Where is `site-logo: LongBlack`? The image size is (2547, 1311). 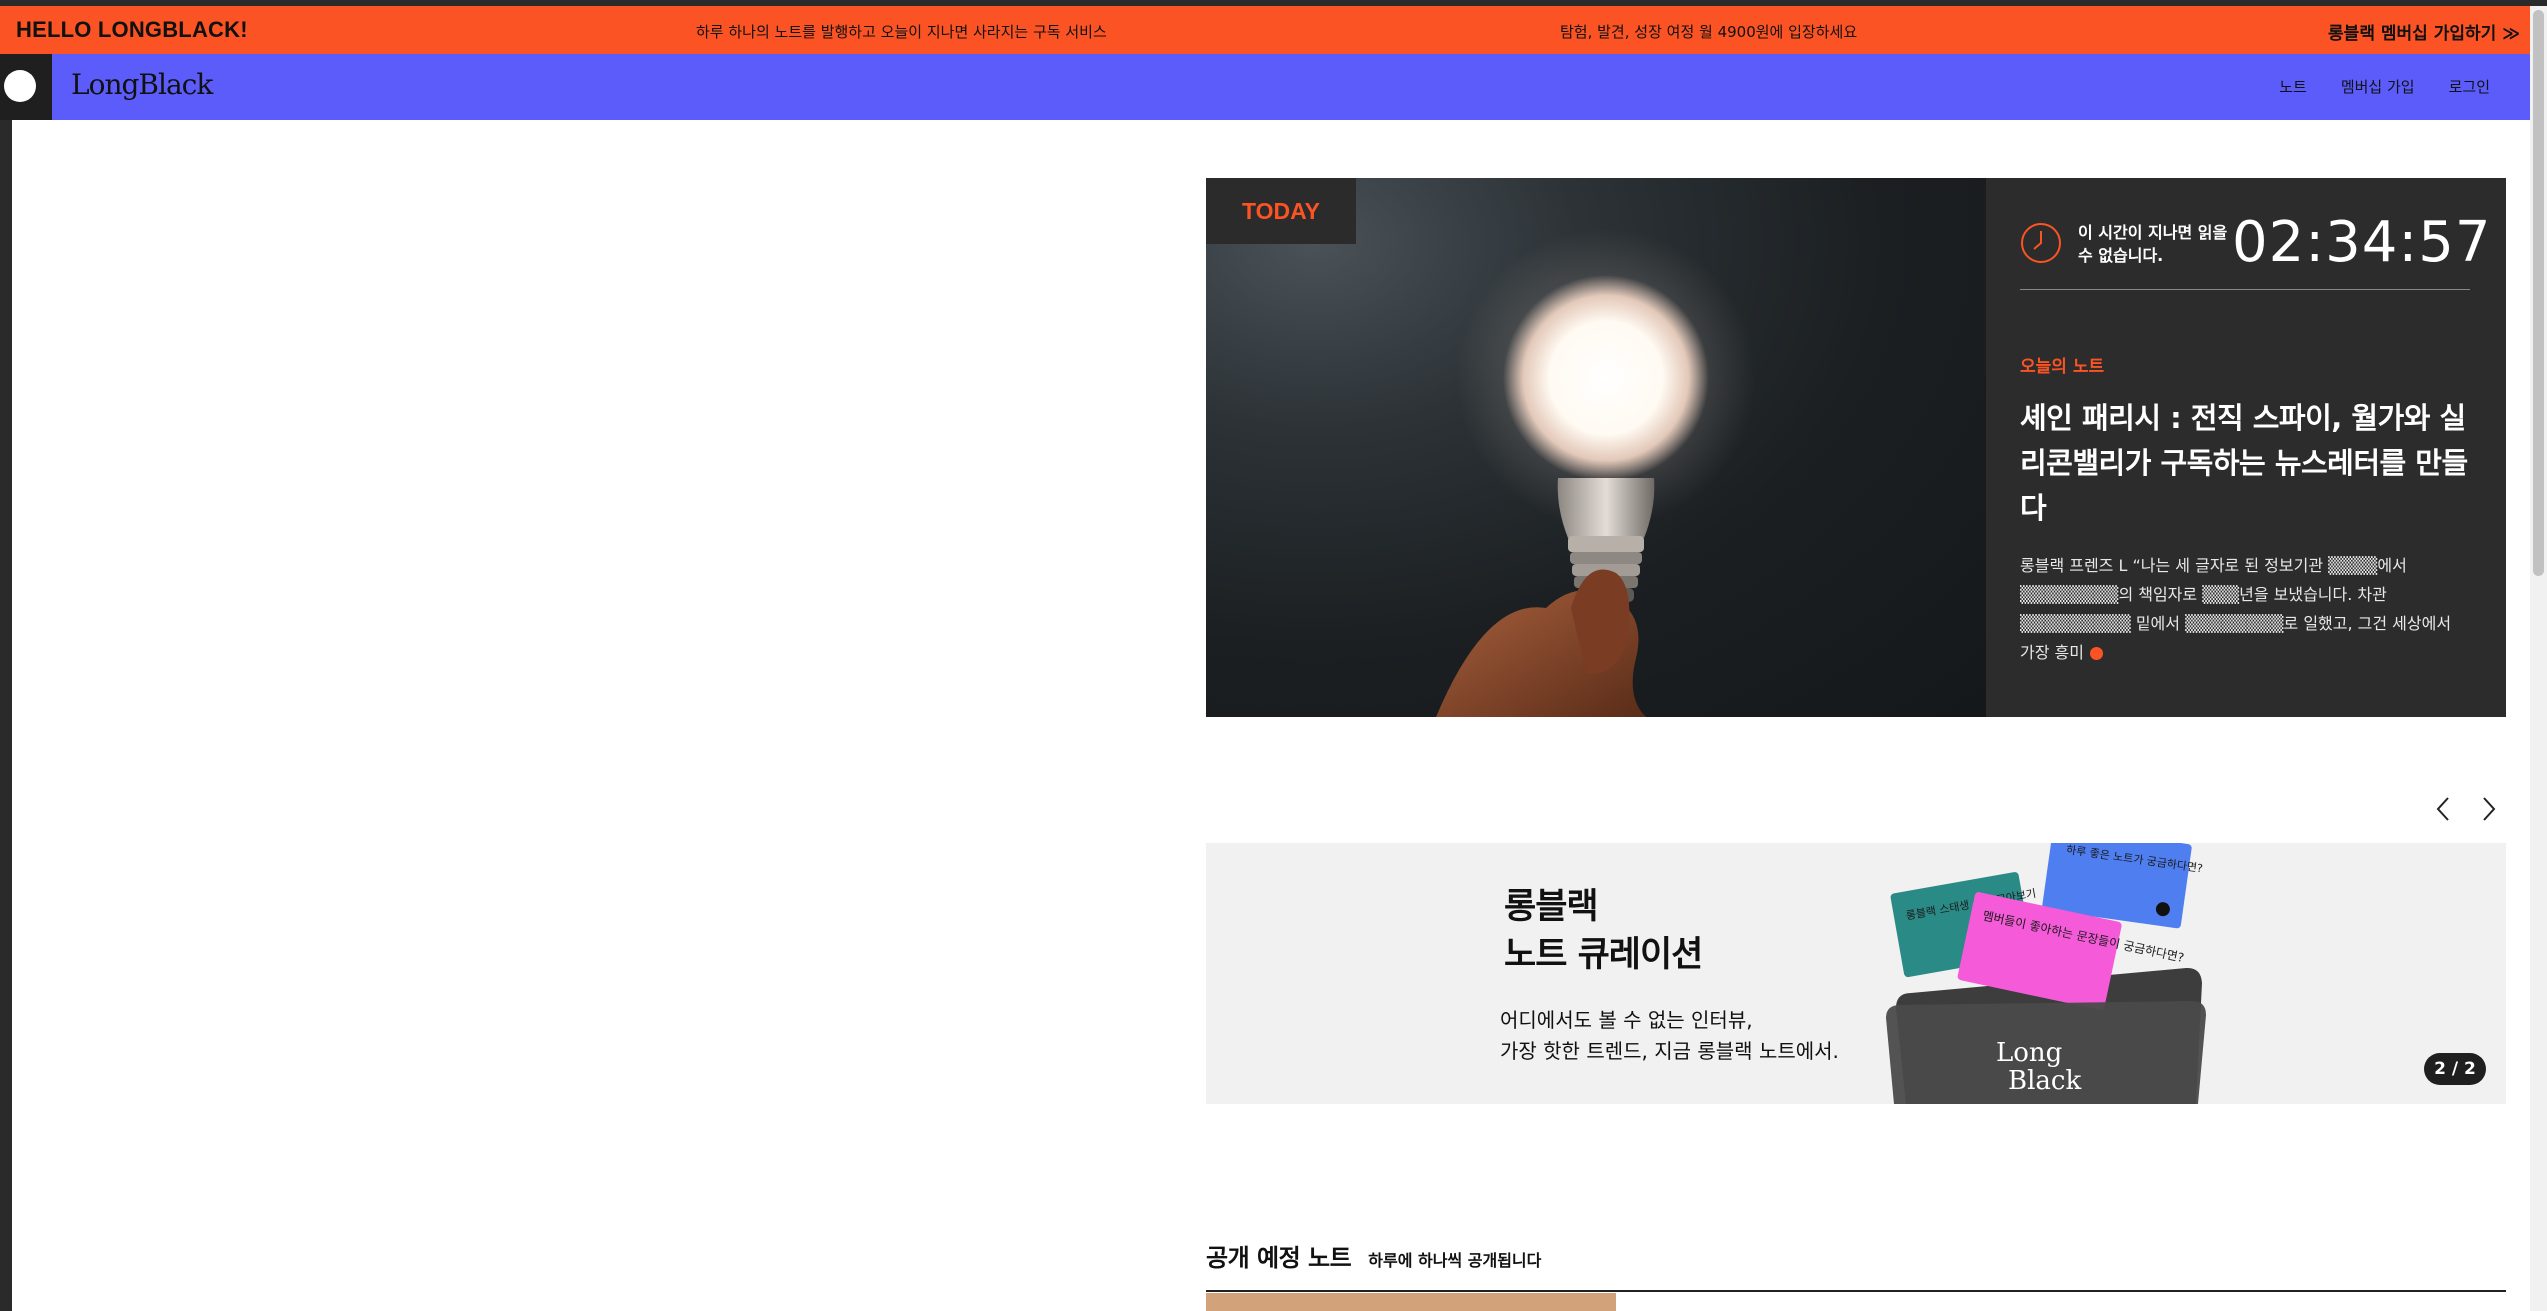
site-logo: LongBlack is located at coordinates (142, 84).